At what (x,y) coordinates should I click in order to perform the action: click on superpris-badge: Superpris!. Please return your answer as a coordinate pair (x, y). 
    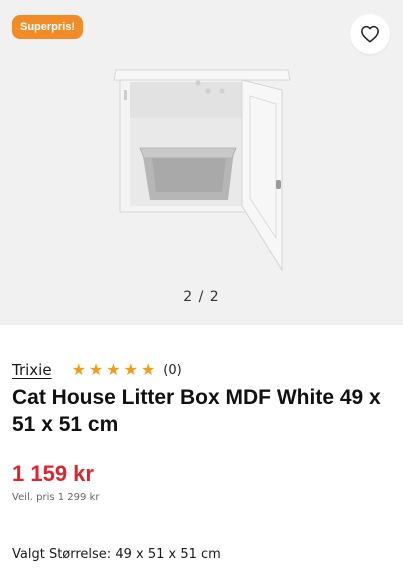
    Looking at the image, I should click on (48, 27).